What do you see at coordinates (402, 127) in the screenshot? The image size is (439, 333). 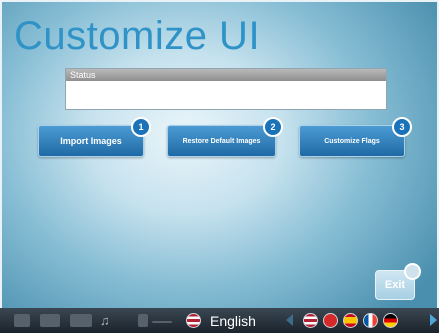 I see `step-badge-3: 3` at bounding box center [402, 127].